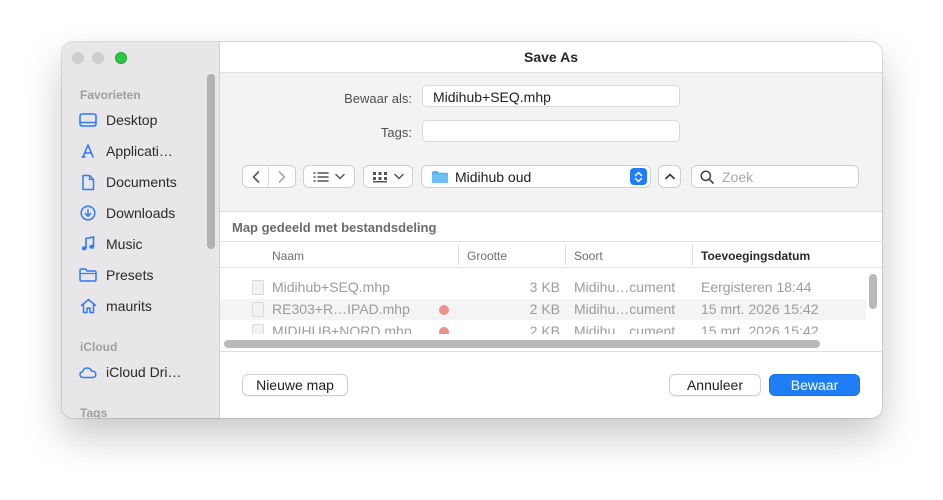  I want to click on file-size: 3 KB, so click(544, 287).